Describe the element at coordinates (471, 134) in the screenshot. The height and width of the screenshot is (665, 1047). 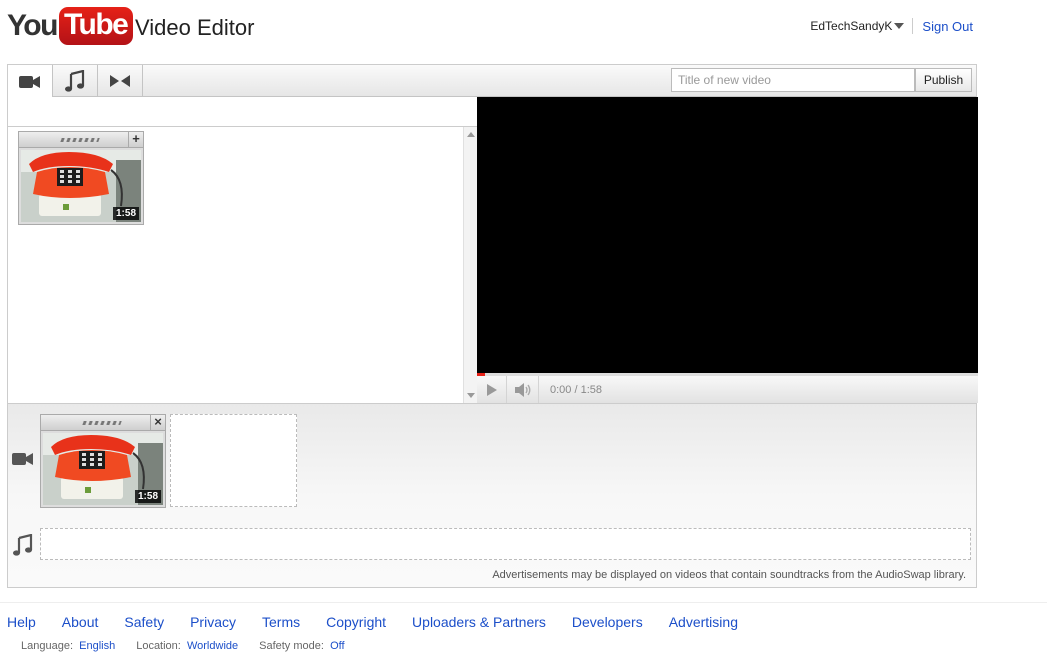
I see `scroll-up-icon` at that location.